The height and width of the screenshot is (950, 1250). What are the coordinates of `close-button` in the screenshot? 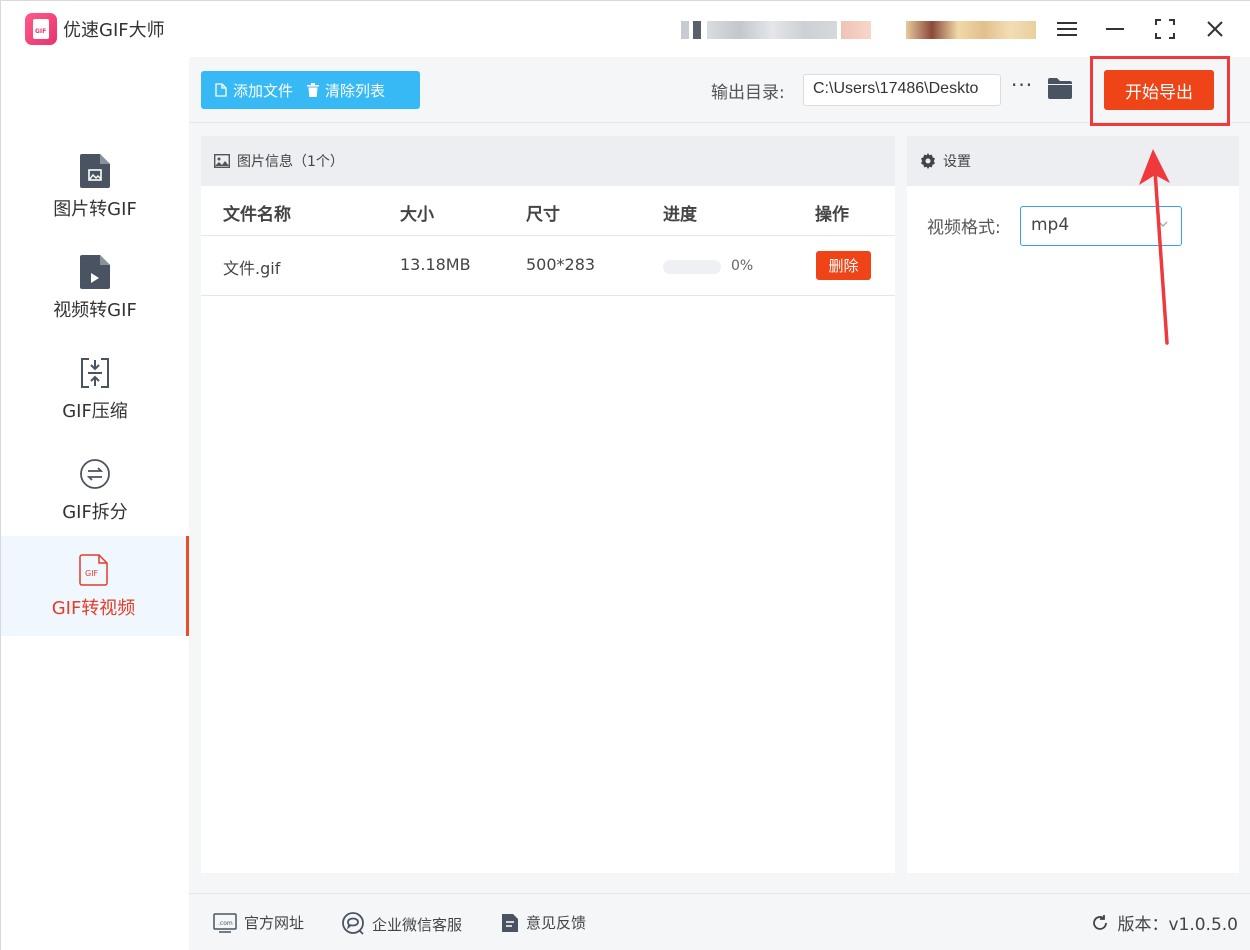 It's located at (1215, 29).